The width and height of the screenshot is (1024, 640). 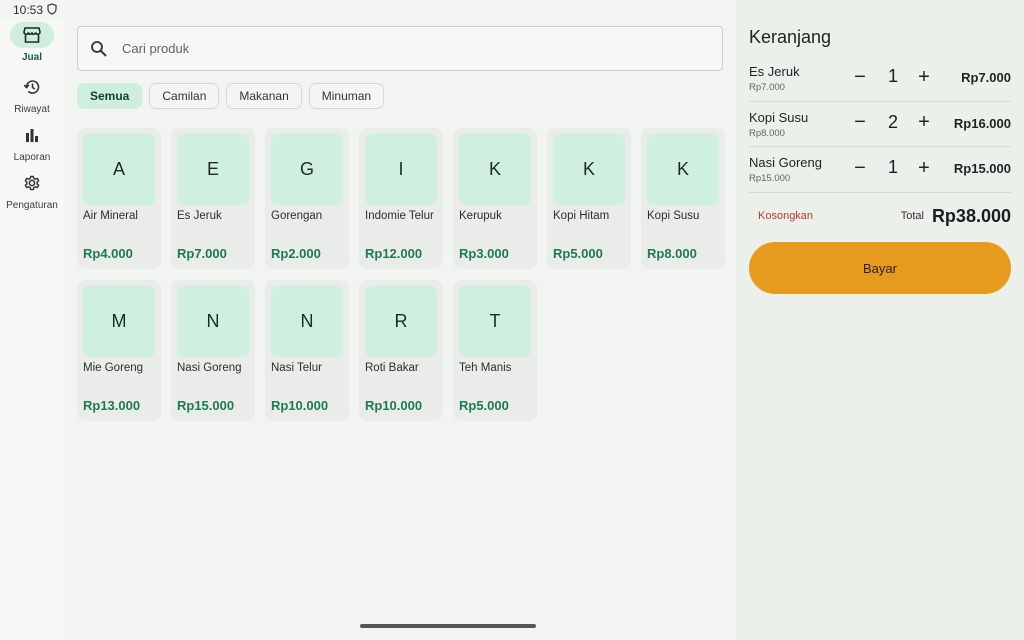 I want to click on category-filter: Semua Camilan Makanan Minuman, so click(x=231, y=96).